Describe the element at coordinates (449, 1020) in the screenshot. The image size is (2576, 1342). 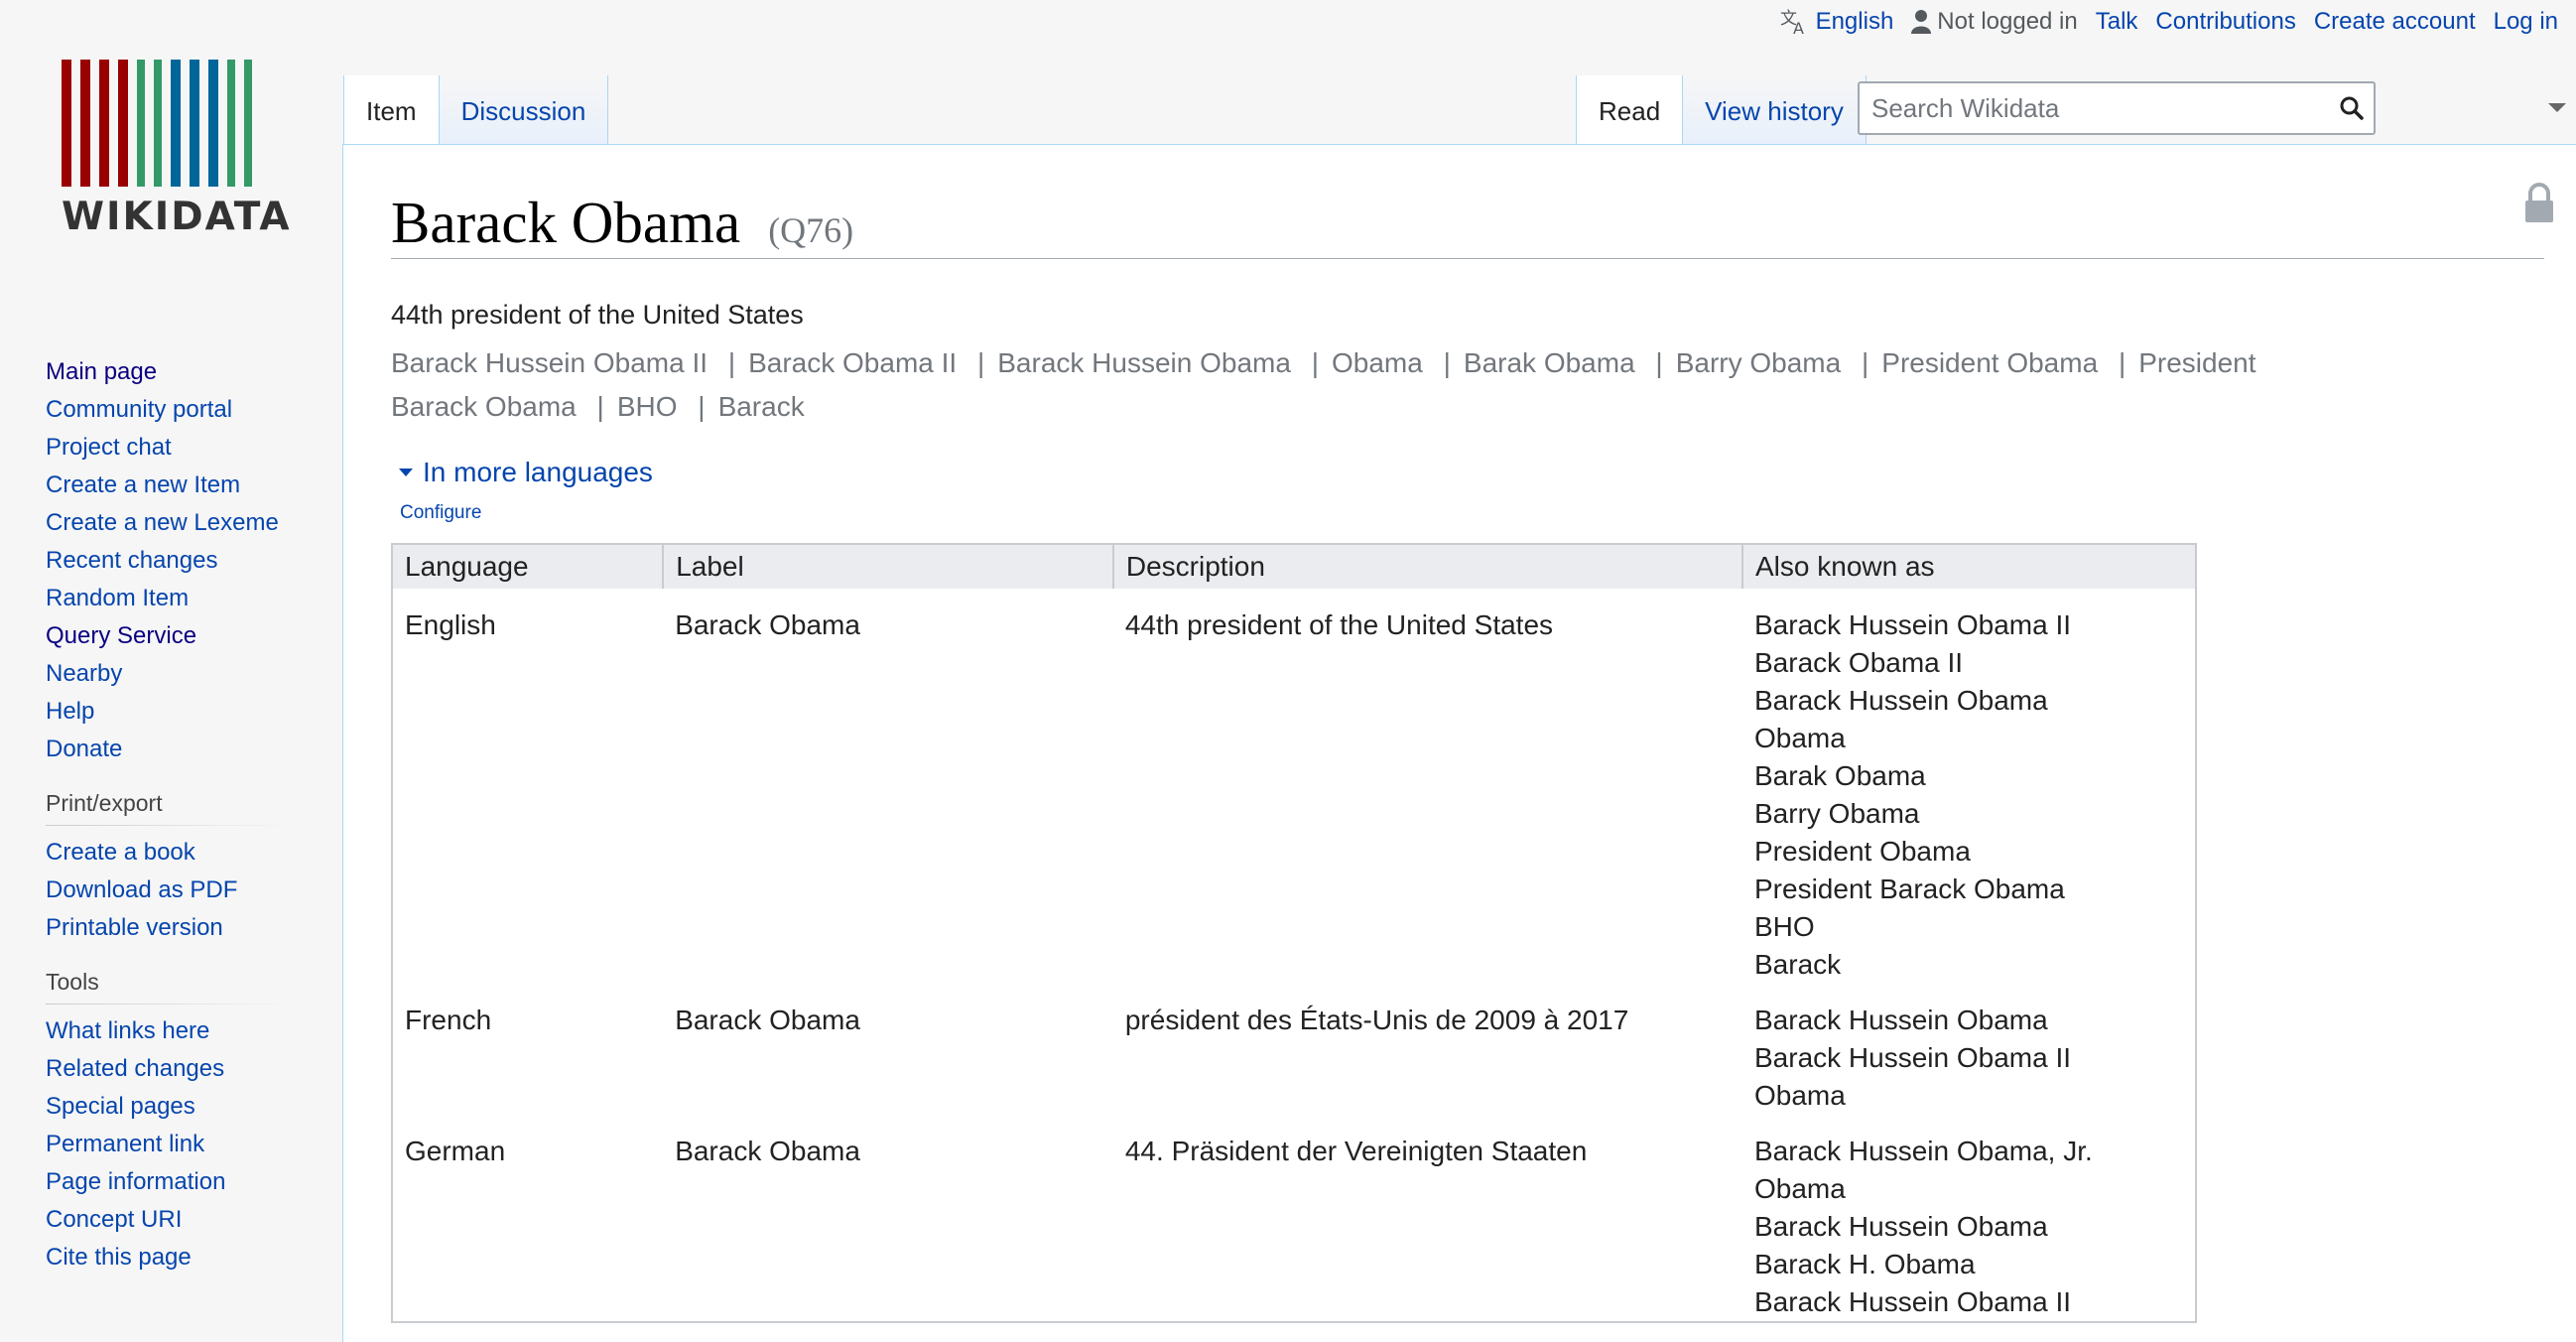
I see `cell-language: French` at that location.